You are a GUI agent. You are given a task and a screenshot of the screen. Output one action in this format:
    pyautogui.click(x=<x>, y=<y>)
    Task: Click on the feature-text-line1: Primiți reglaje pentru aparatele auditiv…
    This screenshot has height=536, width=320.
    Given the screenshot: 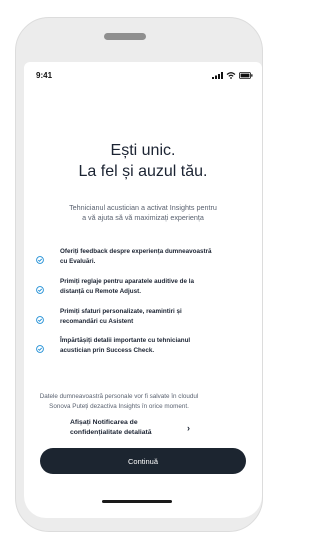 What is the action you would take?
    pyautogui.click(x=127, y=281)
    